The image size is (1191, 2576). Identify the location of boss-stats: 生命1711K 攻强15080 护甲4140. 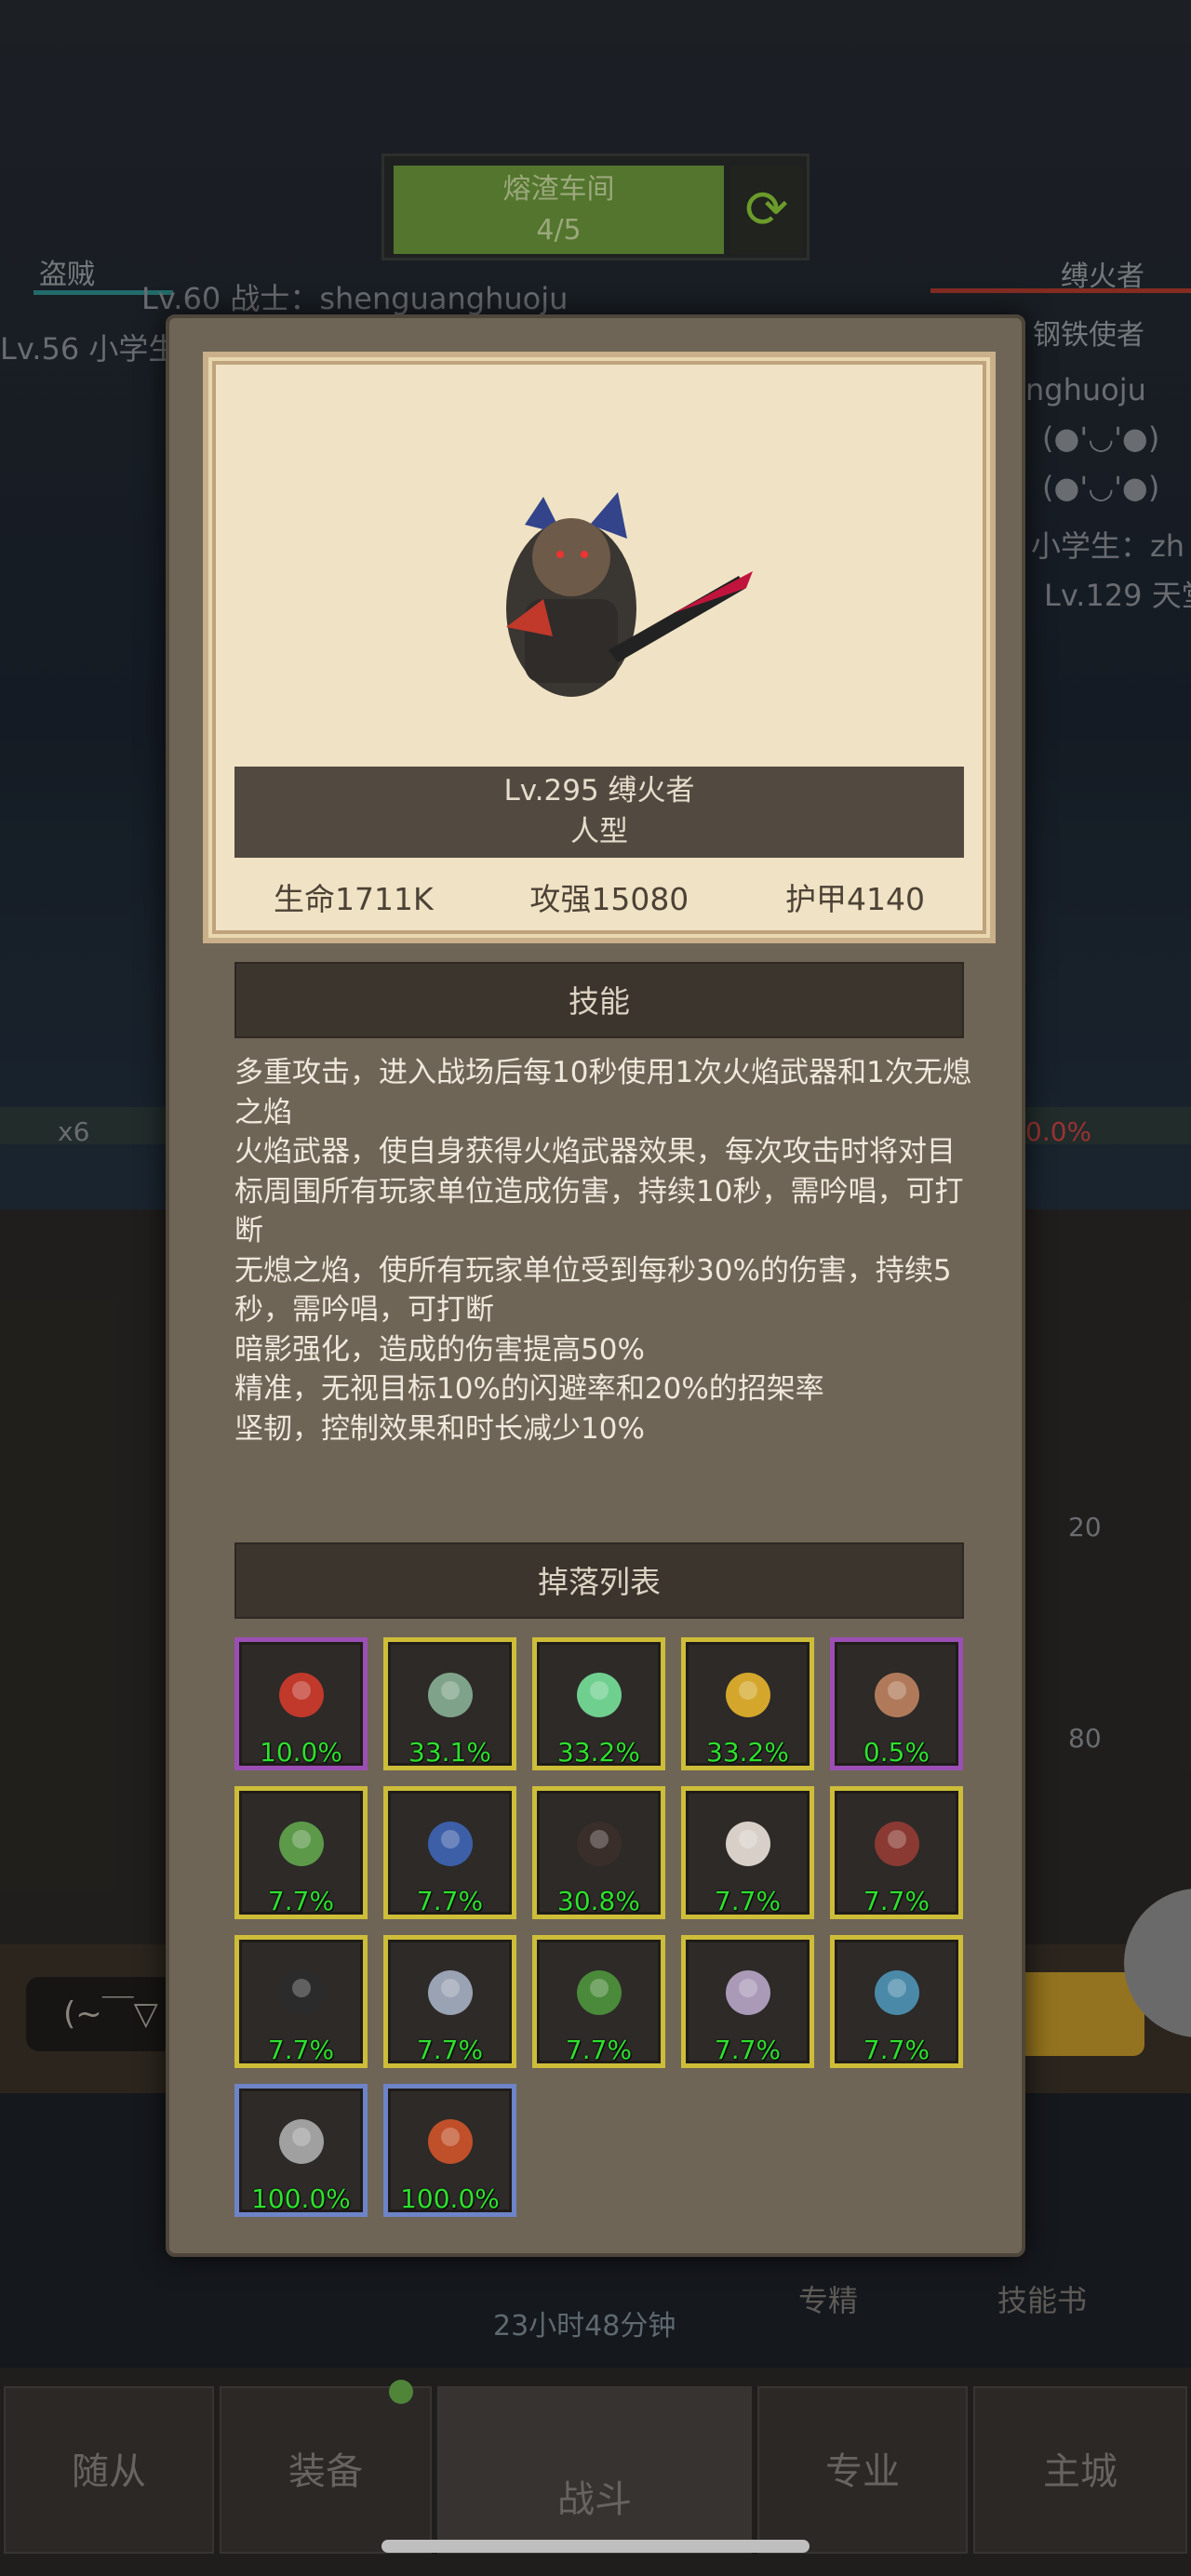
(599, 897).